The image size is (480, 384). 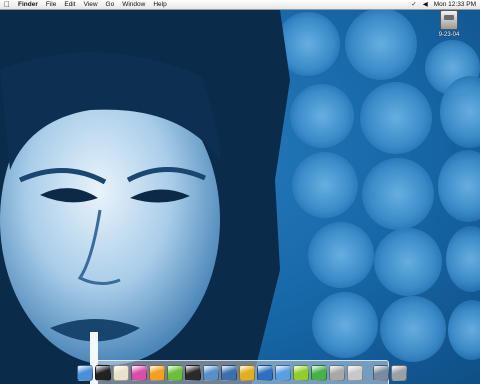 I want to click on pencil-app-icon, so click(x=157, y=372).